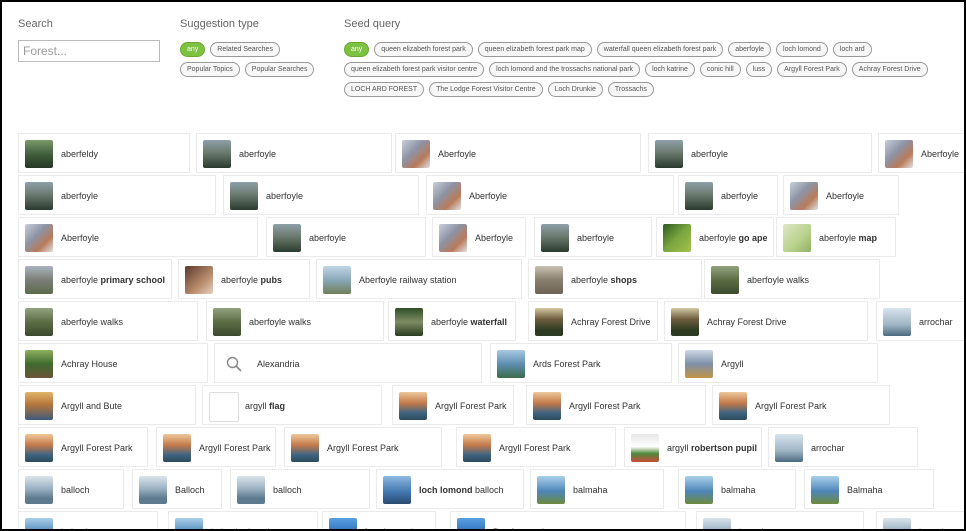  I want to click on seed-chip-argyll-forest-park: Argyll Forest Park, so click(812, 69).